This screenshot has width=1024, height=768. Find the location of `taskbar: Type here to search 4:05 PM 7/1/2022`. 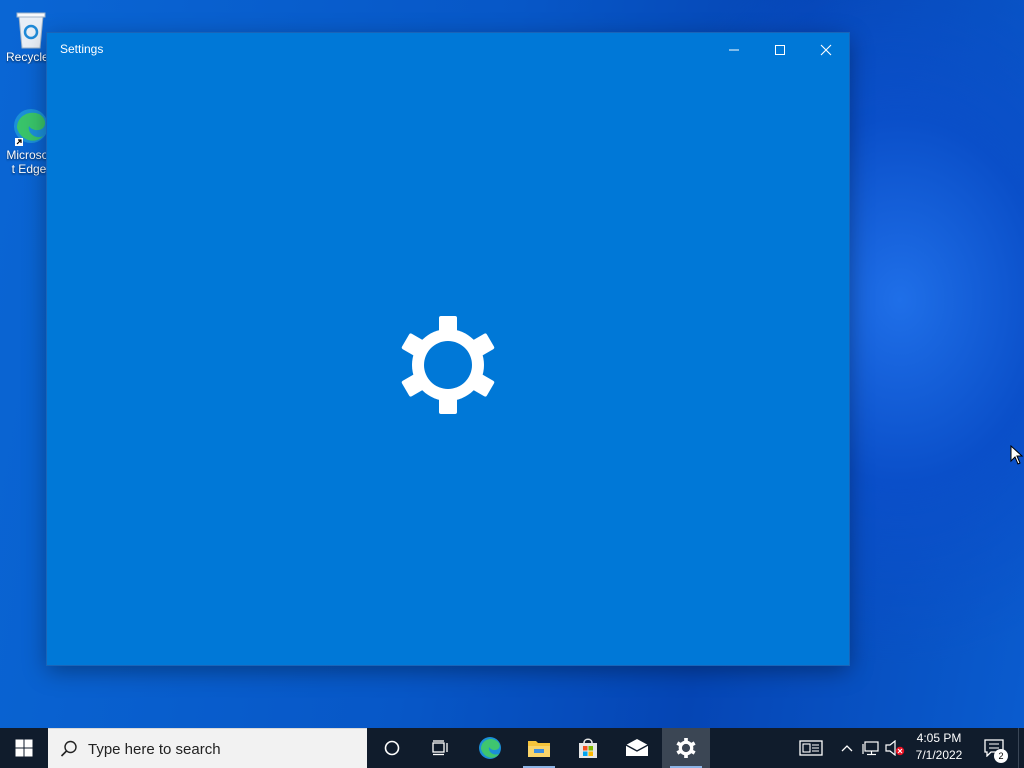

taskbar: Type here to search 4:05 PM 7/1/2022 is located at coordinates (512, 748).